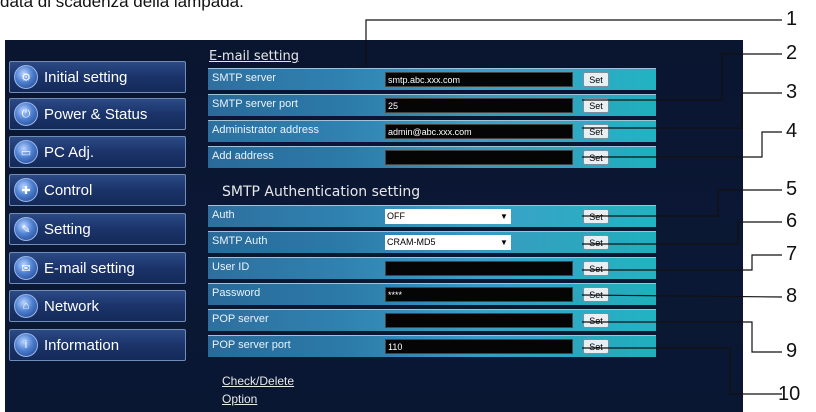 The width and height of the screenshot is (816, 412). I want to click on callout-7: 7, so click(792, 254).